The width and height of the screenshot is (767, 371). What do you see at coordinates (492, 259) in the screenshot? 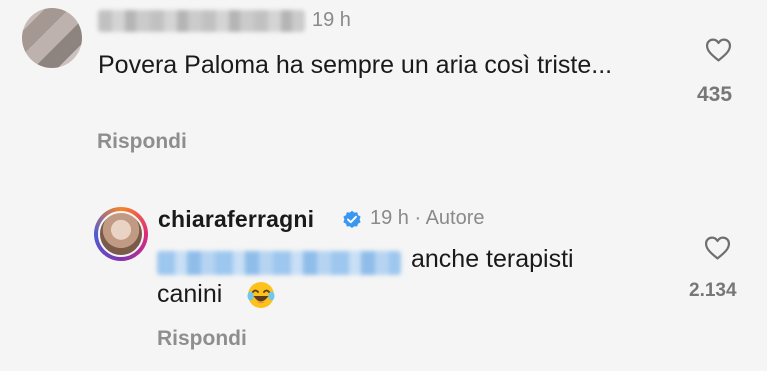
I see `reply-text: anche terapisti` at bounding box center [492, 259].